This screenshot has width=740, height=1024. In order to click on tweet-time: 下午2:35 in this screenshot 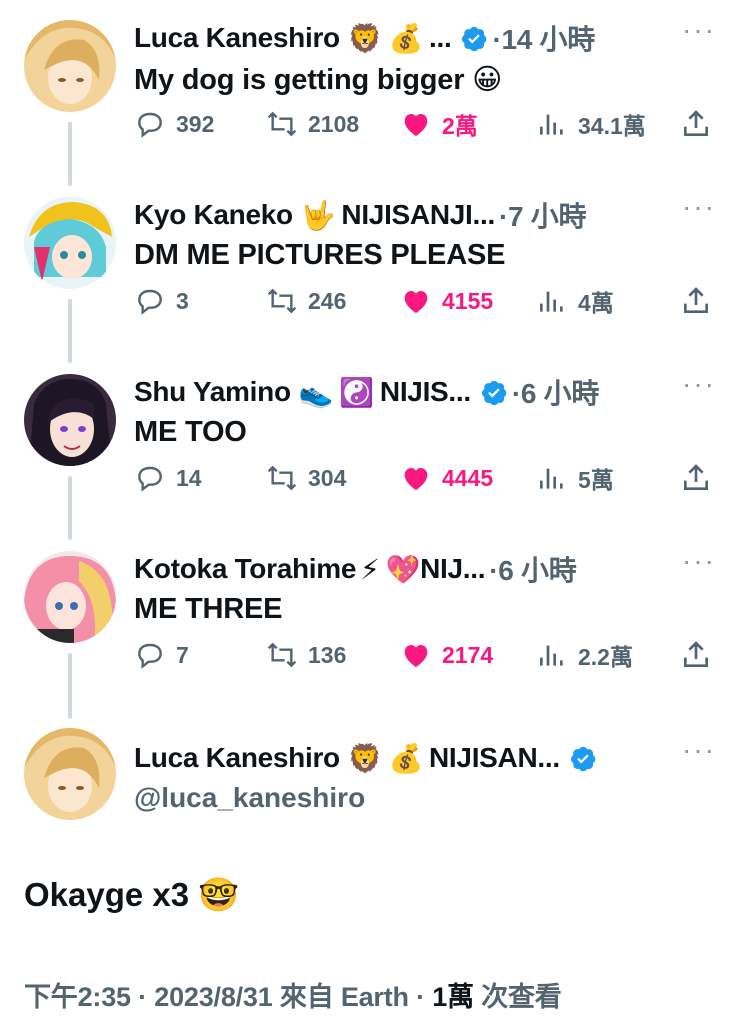, I will do `click(77, 997)`.